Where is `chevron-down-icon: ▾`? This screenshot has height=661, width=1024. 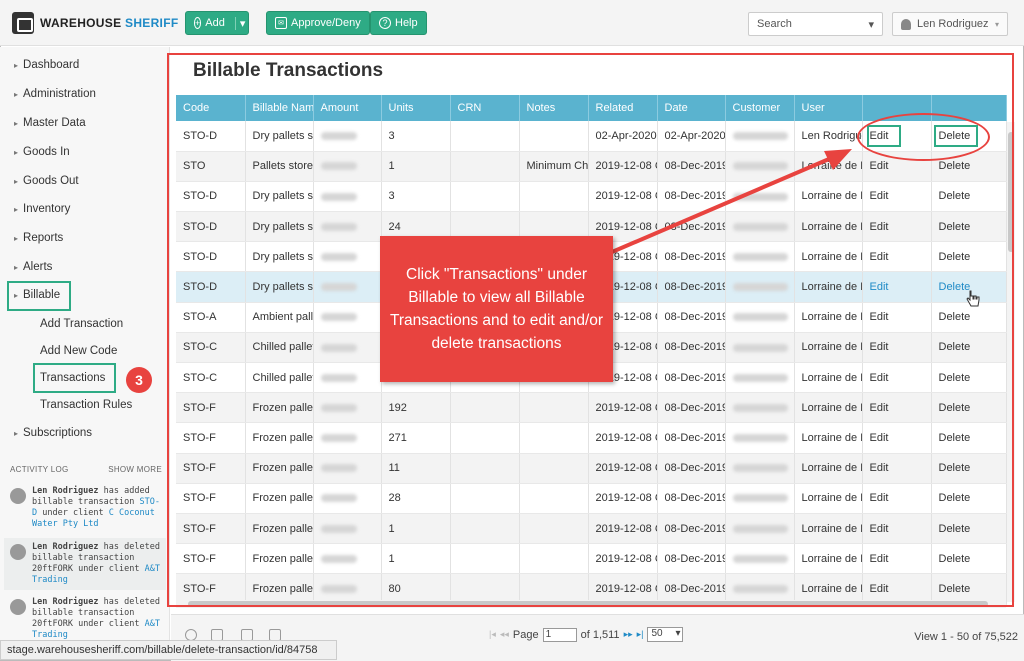 chevron-down-icon: ▾ is located at coordinates (678, 633).